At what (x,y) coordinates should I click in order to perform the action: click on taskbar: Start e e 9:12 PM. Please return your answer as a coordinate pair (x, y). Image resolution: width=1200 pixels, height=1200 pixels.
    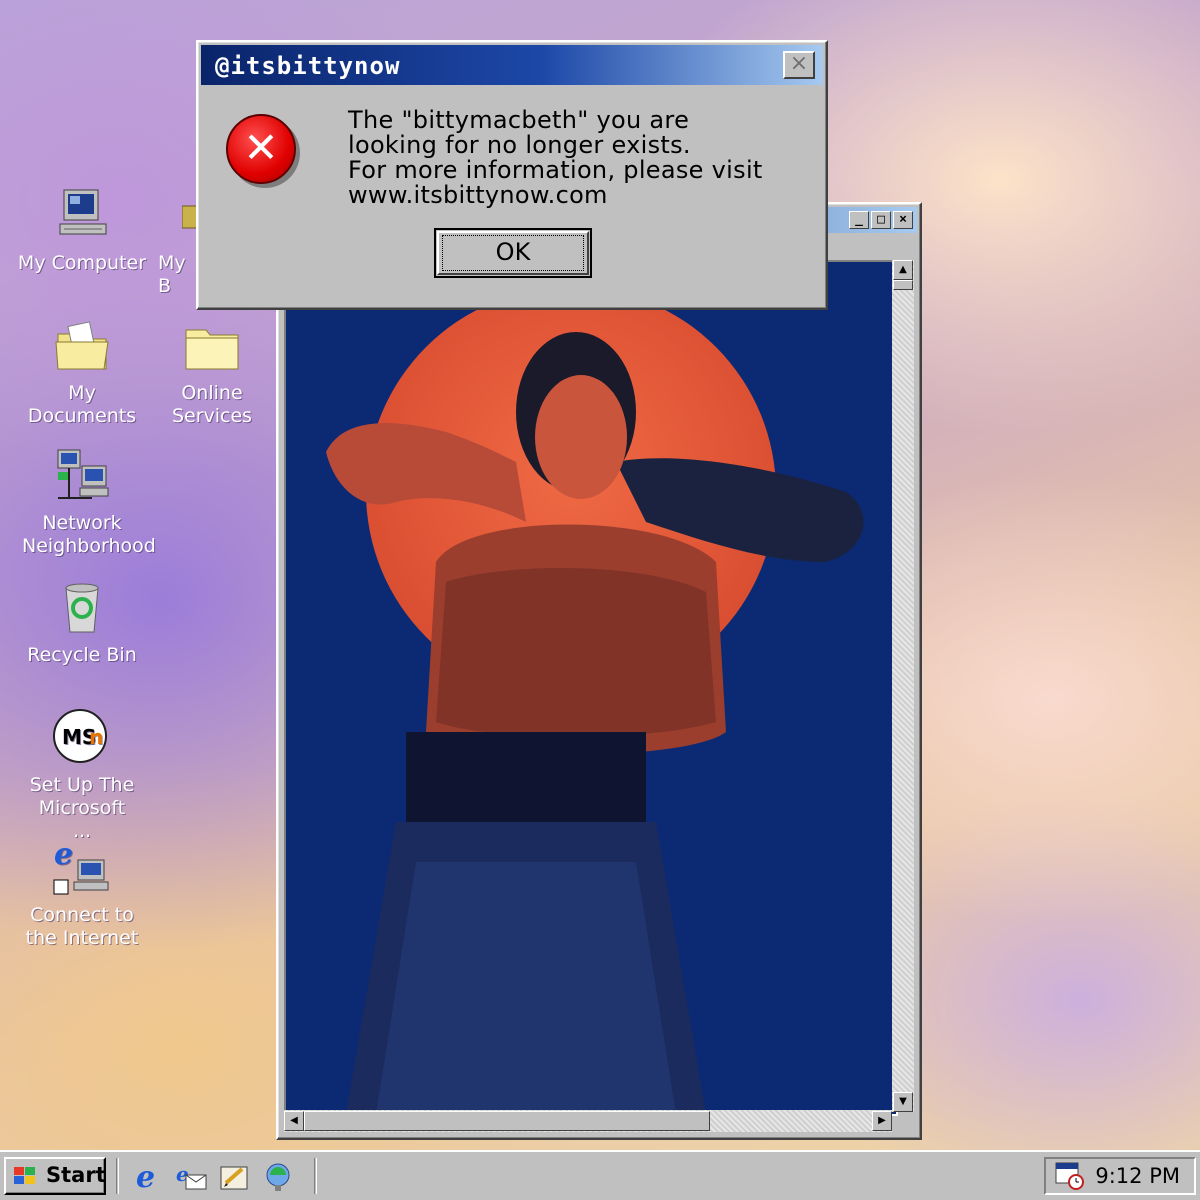
    Looking at the image, I should click on (600, 1175).